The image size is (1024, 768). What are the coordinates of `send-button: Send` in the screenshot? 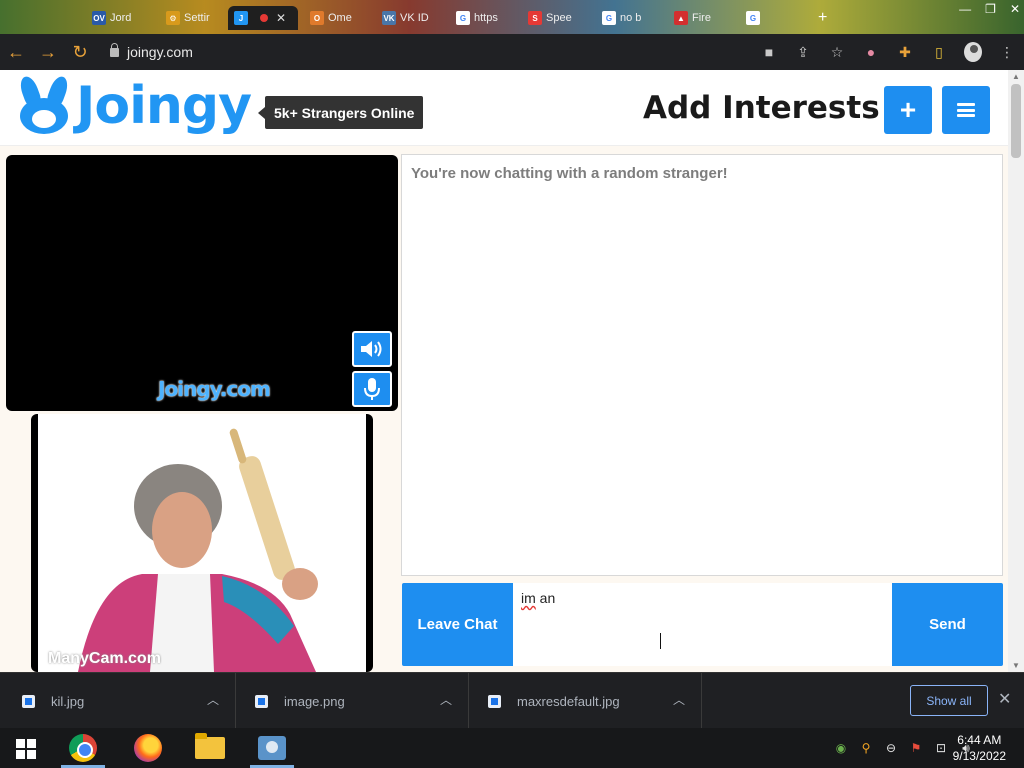 It's located at (947, 624).